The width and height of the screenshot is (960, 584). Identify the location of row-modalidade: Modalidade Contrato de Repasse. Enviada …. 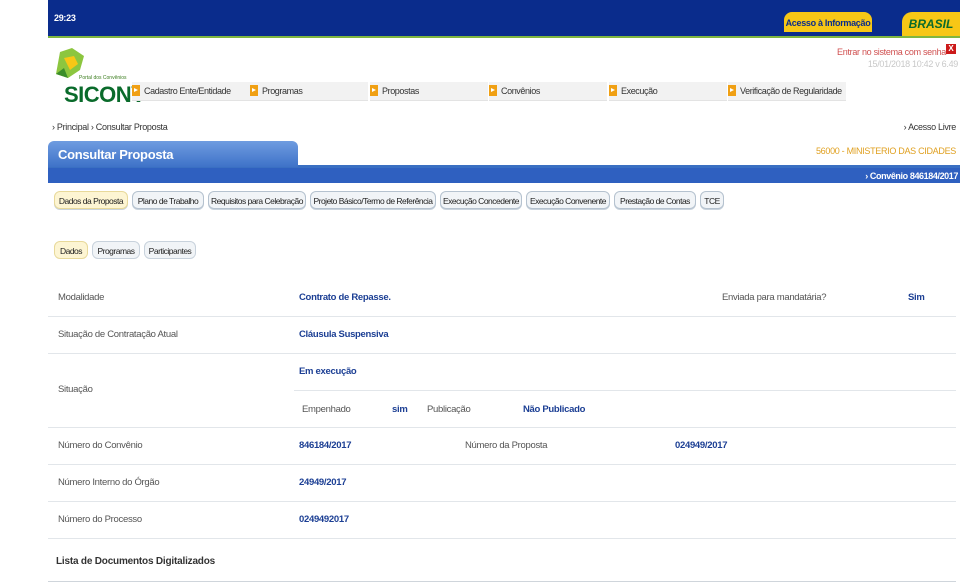
(502, 298).